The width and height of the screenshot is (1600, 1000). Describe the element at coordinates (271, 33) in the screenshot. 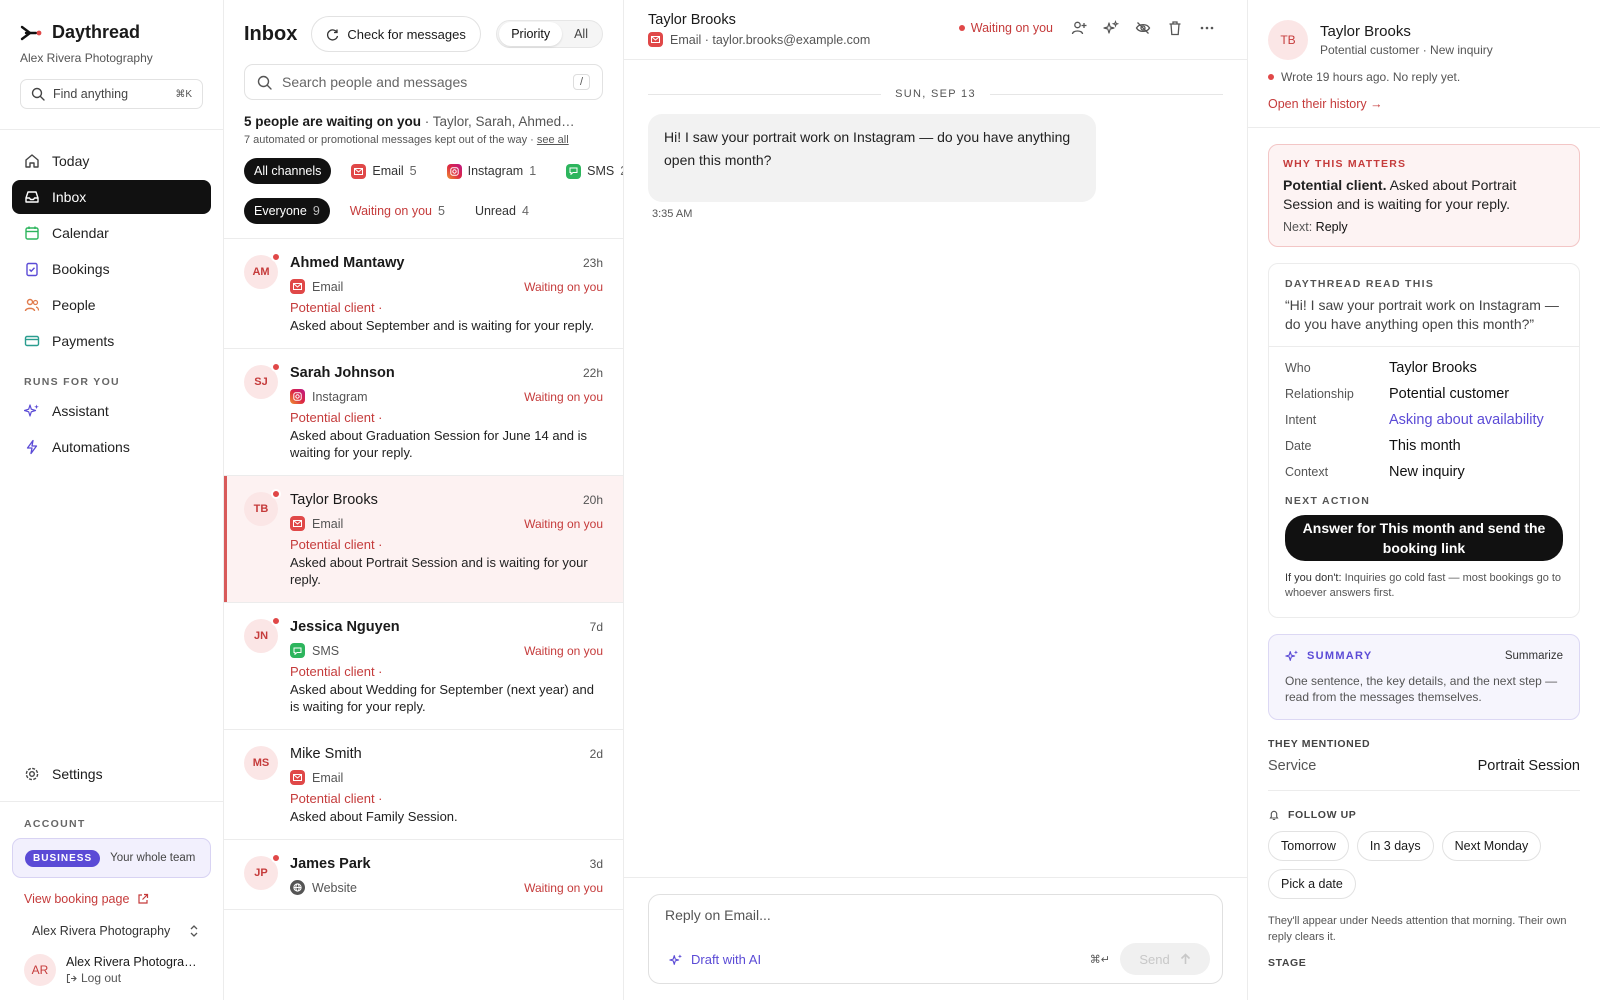

I see `page-title: Inbox` at that location.